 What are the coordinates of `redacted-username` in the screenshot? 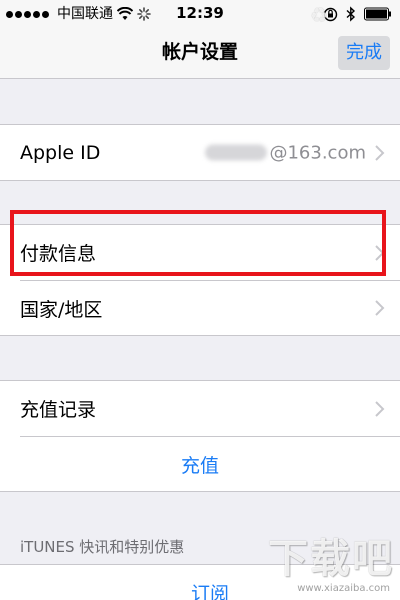 It's located at (236, 152).